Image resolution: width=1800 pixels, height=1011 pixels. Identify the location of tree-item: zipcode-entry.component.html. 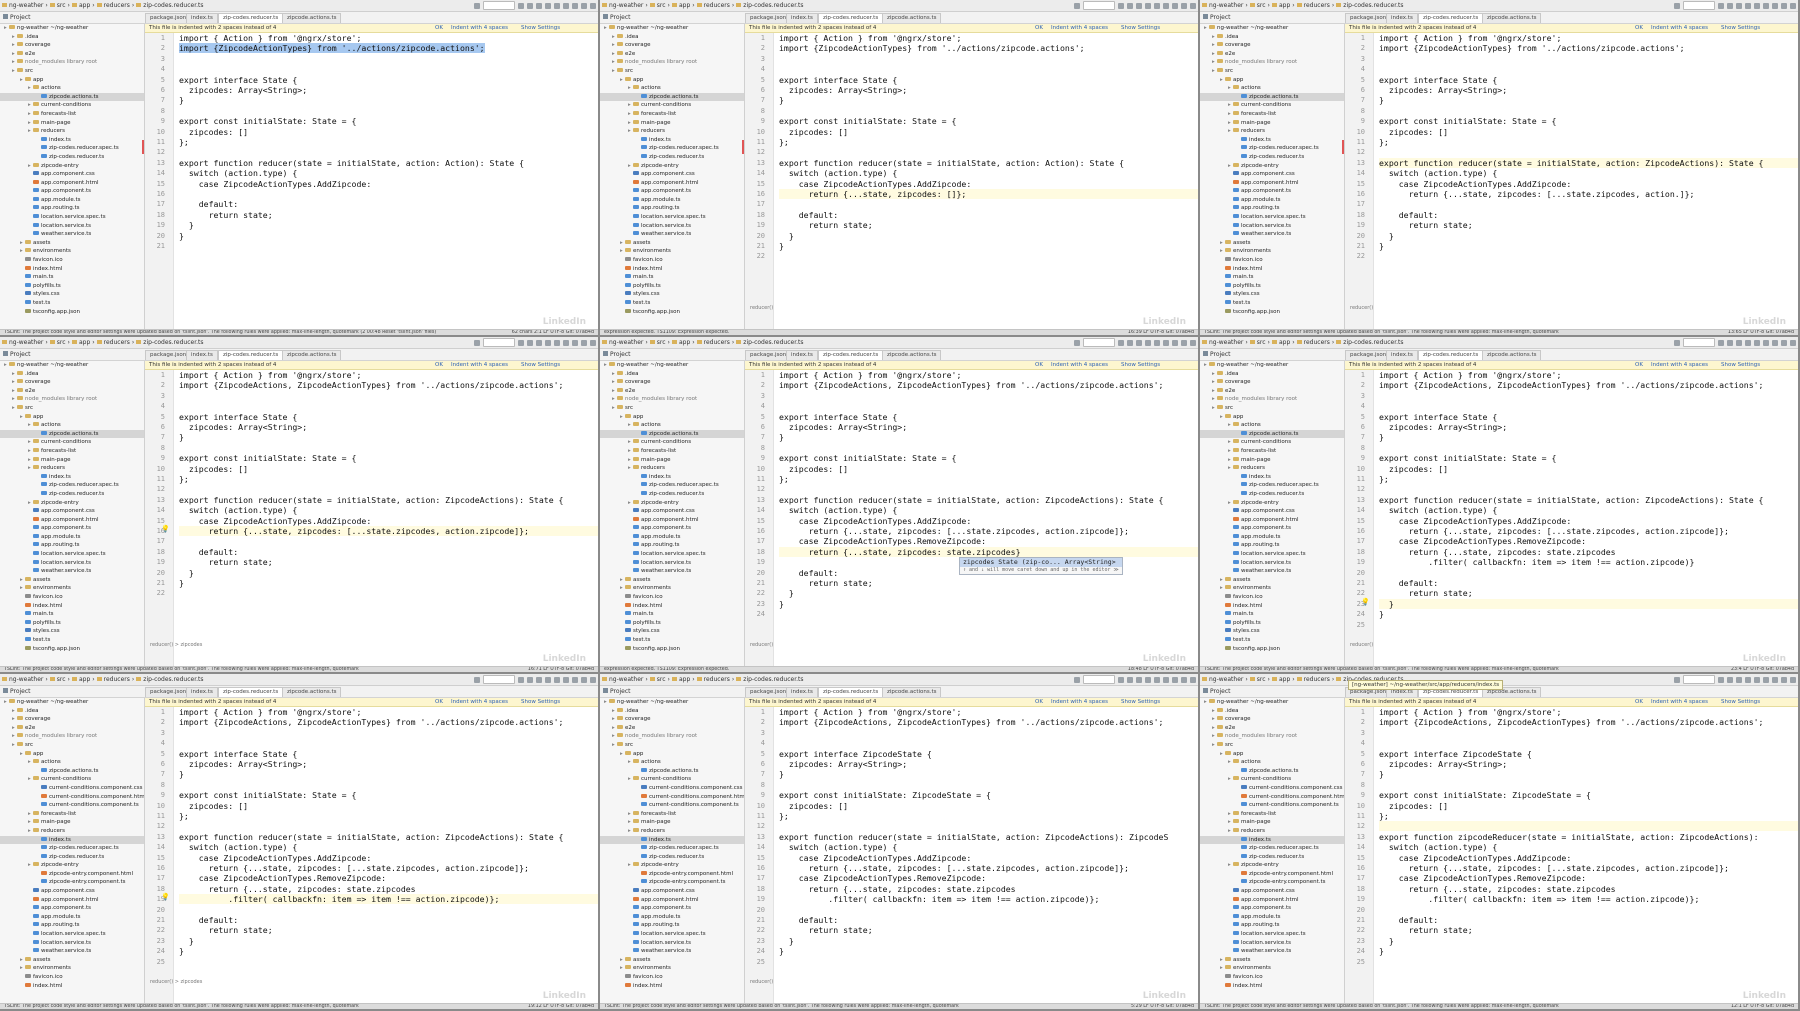
(672, 874).